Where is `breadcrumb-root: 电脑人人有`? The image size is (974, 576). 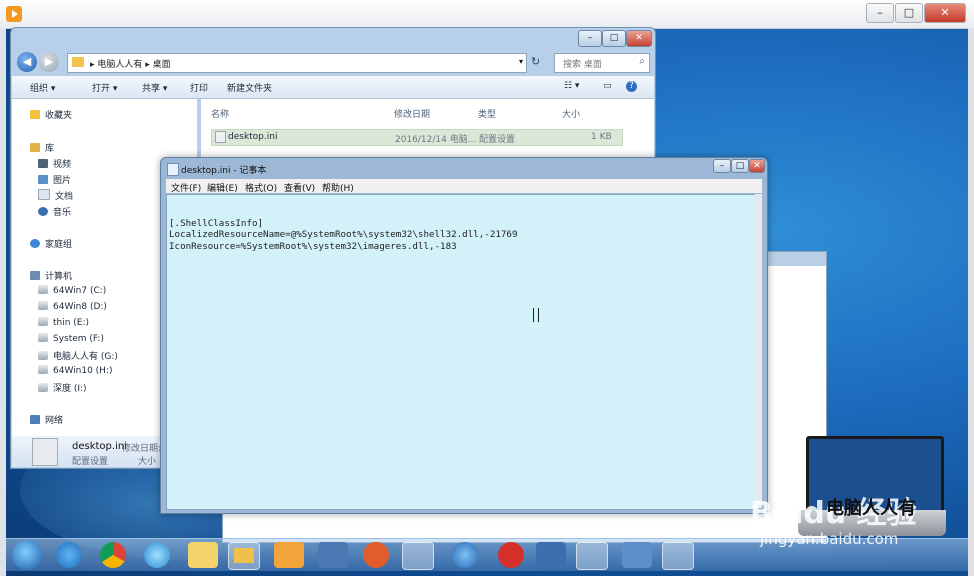 breadcrumb-root: 电脑人人有 is located at coordinates (119, 65).